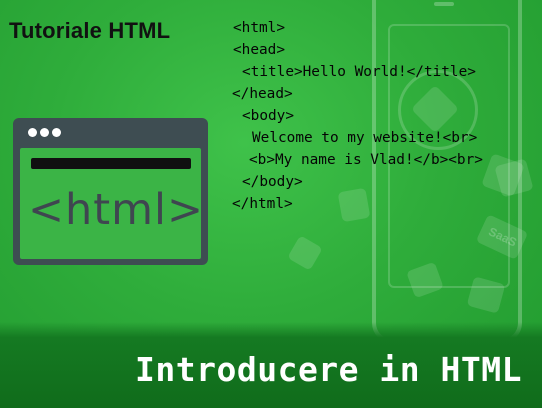 Image resolution: width=542 pixels, height=408 pixels. I want to click on html-tag-label: <html>, so click(116, 210).